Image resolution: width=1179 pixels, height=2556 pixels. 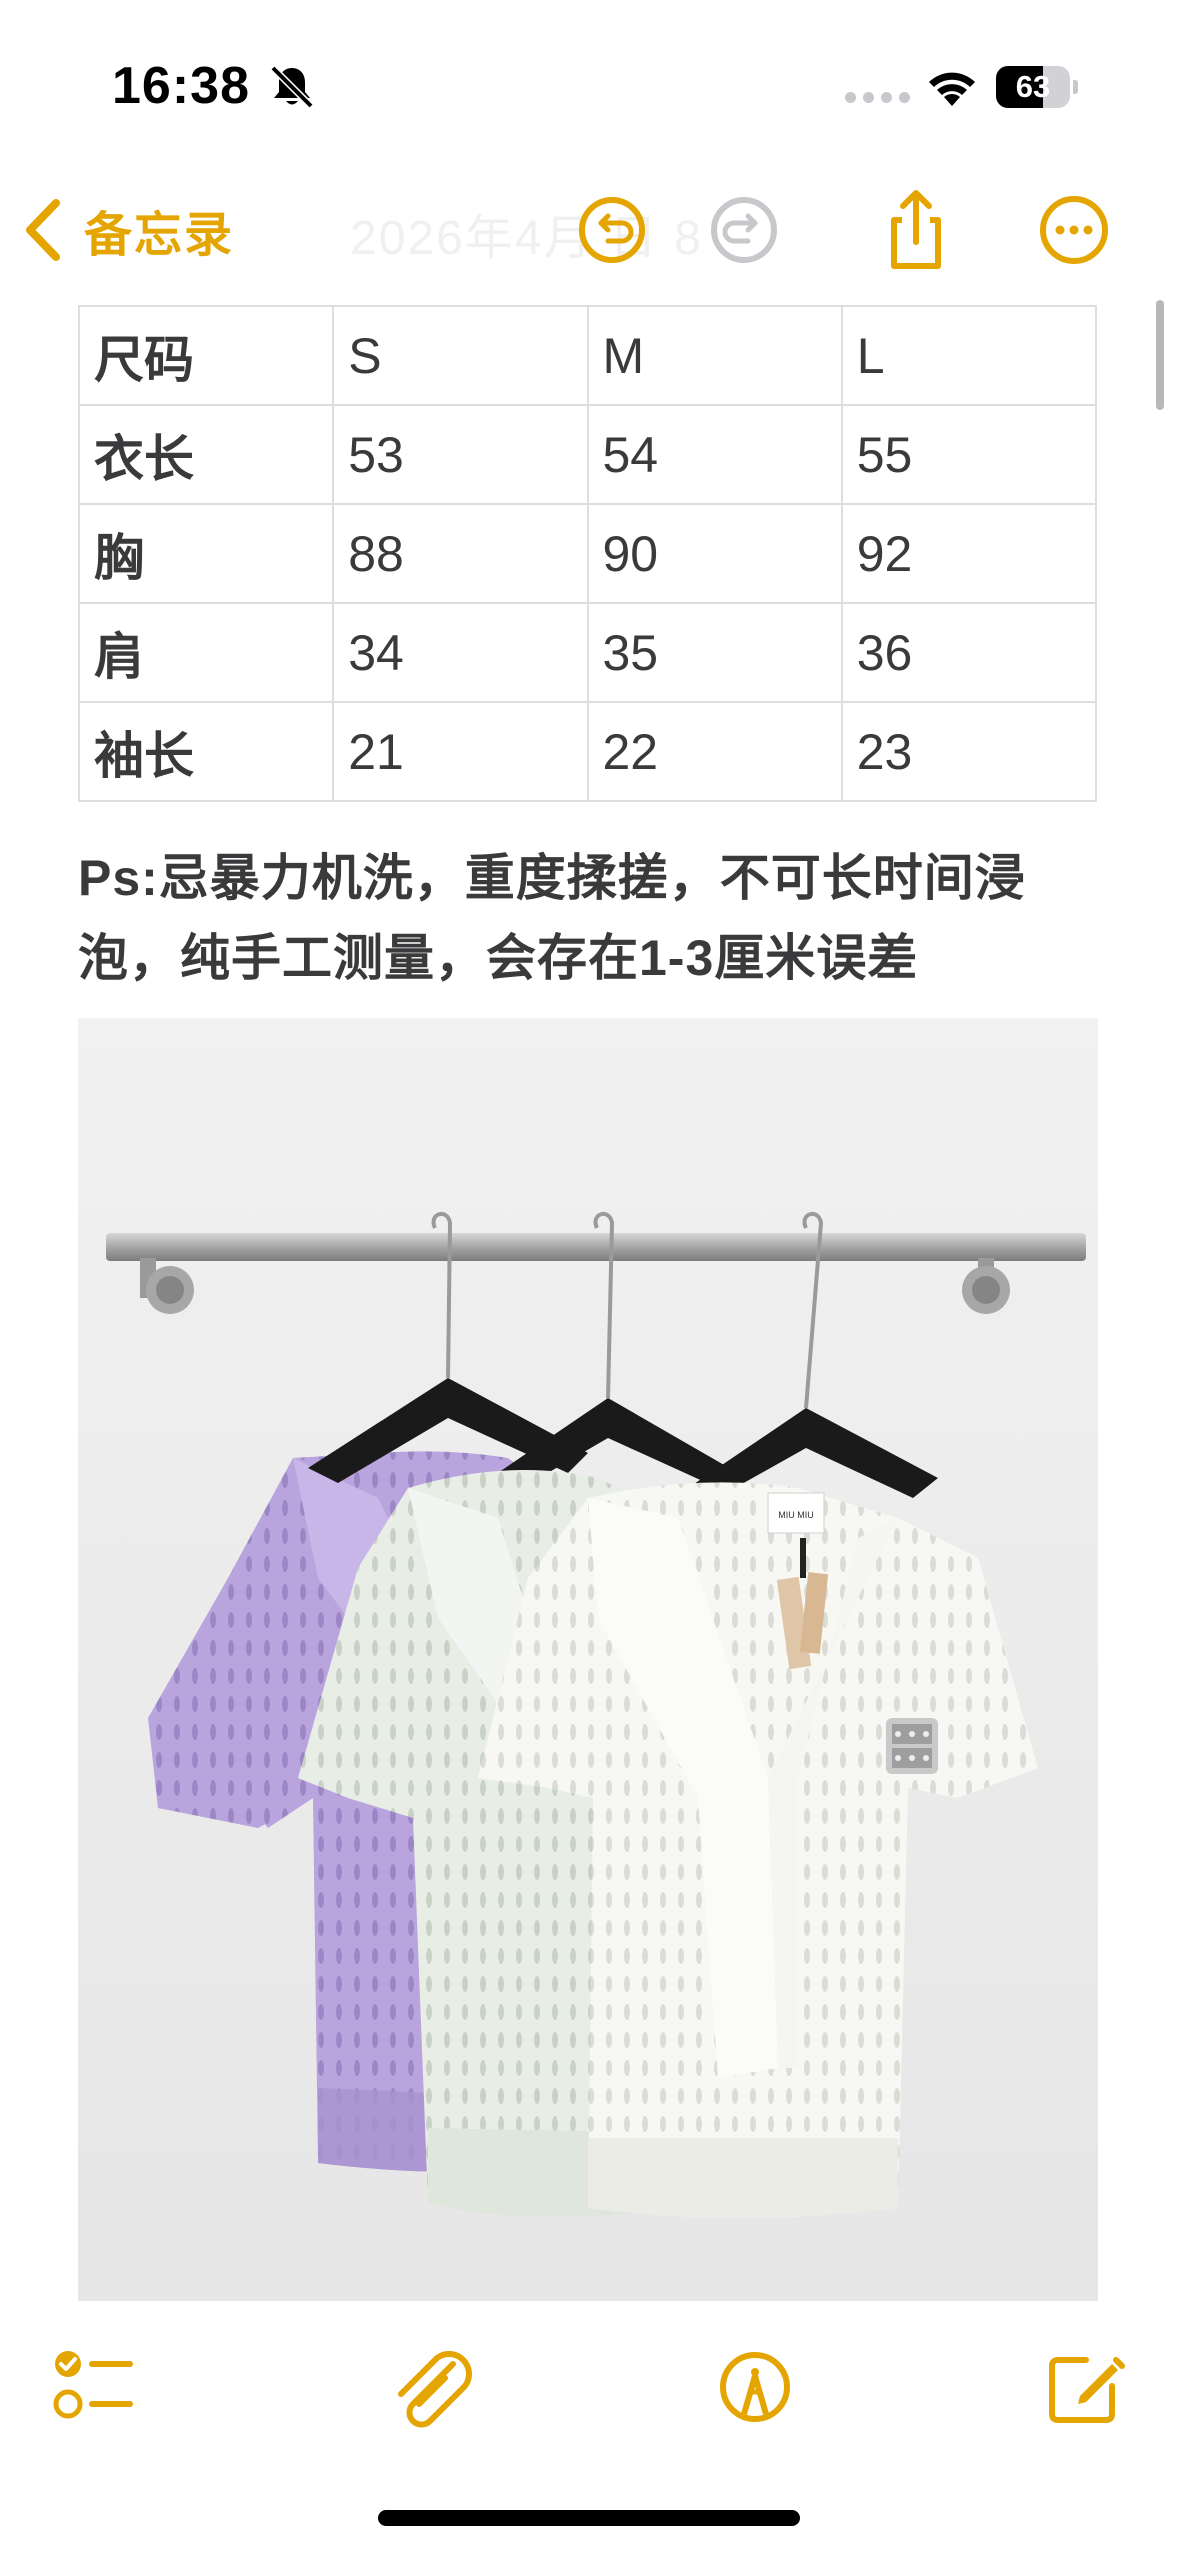 I want to click on table-header-row: 尺码 S M L, so click(x=587, y=355).